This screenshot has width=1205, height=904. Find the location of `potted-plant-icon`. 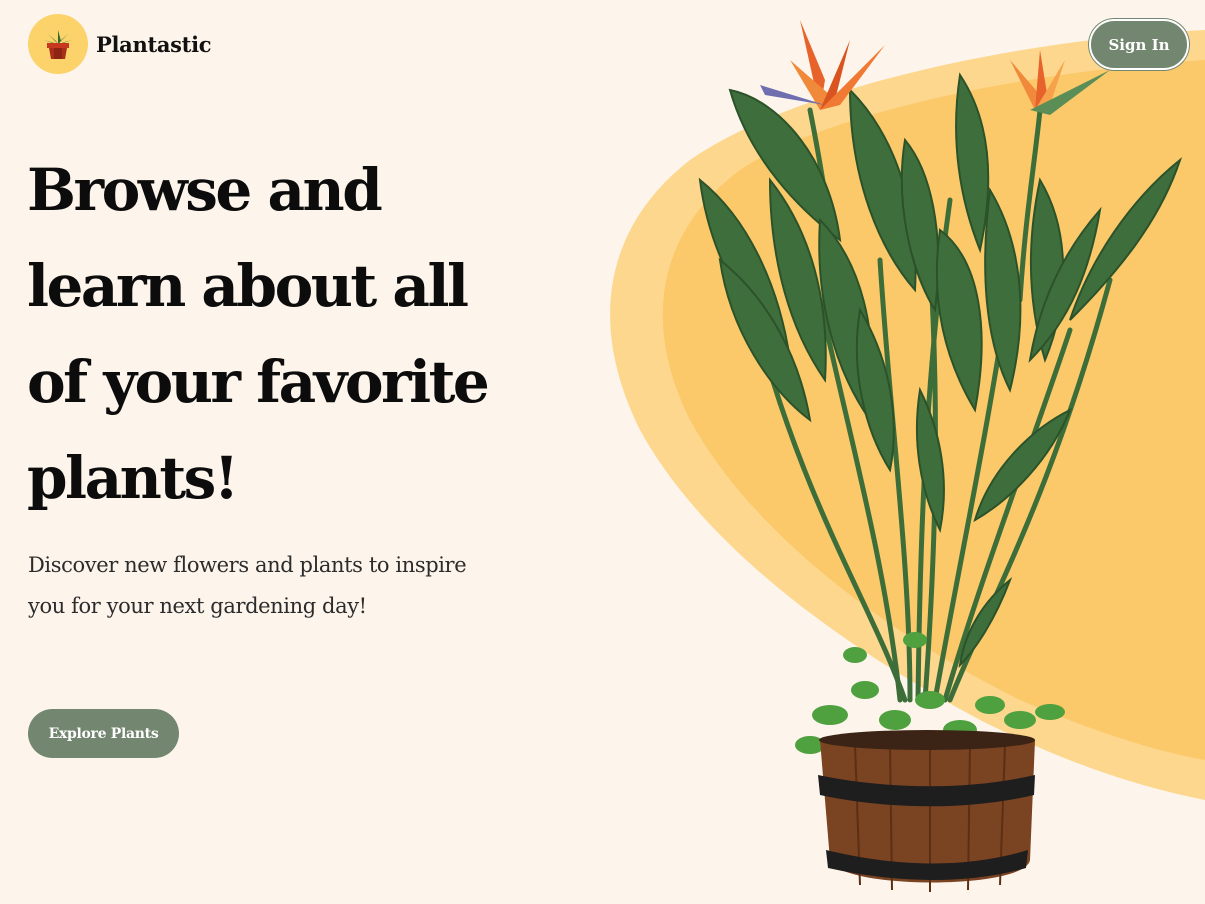

potted-plant-icon is located at coordinates (58, 44).